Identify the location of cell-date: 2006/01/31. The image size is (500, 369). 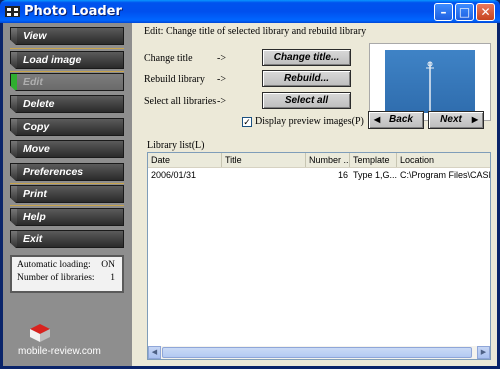
(174, 175).